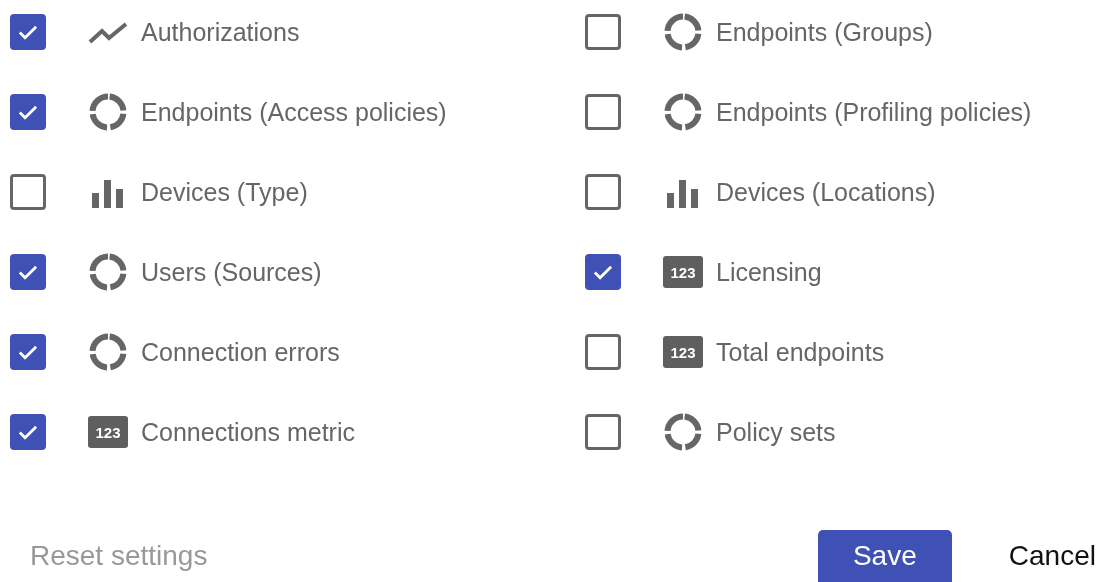  Describe the element at coordinates (776, 432) in the screenshot. I see `widget-label: Policy sets` at that location.